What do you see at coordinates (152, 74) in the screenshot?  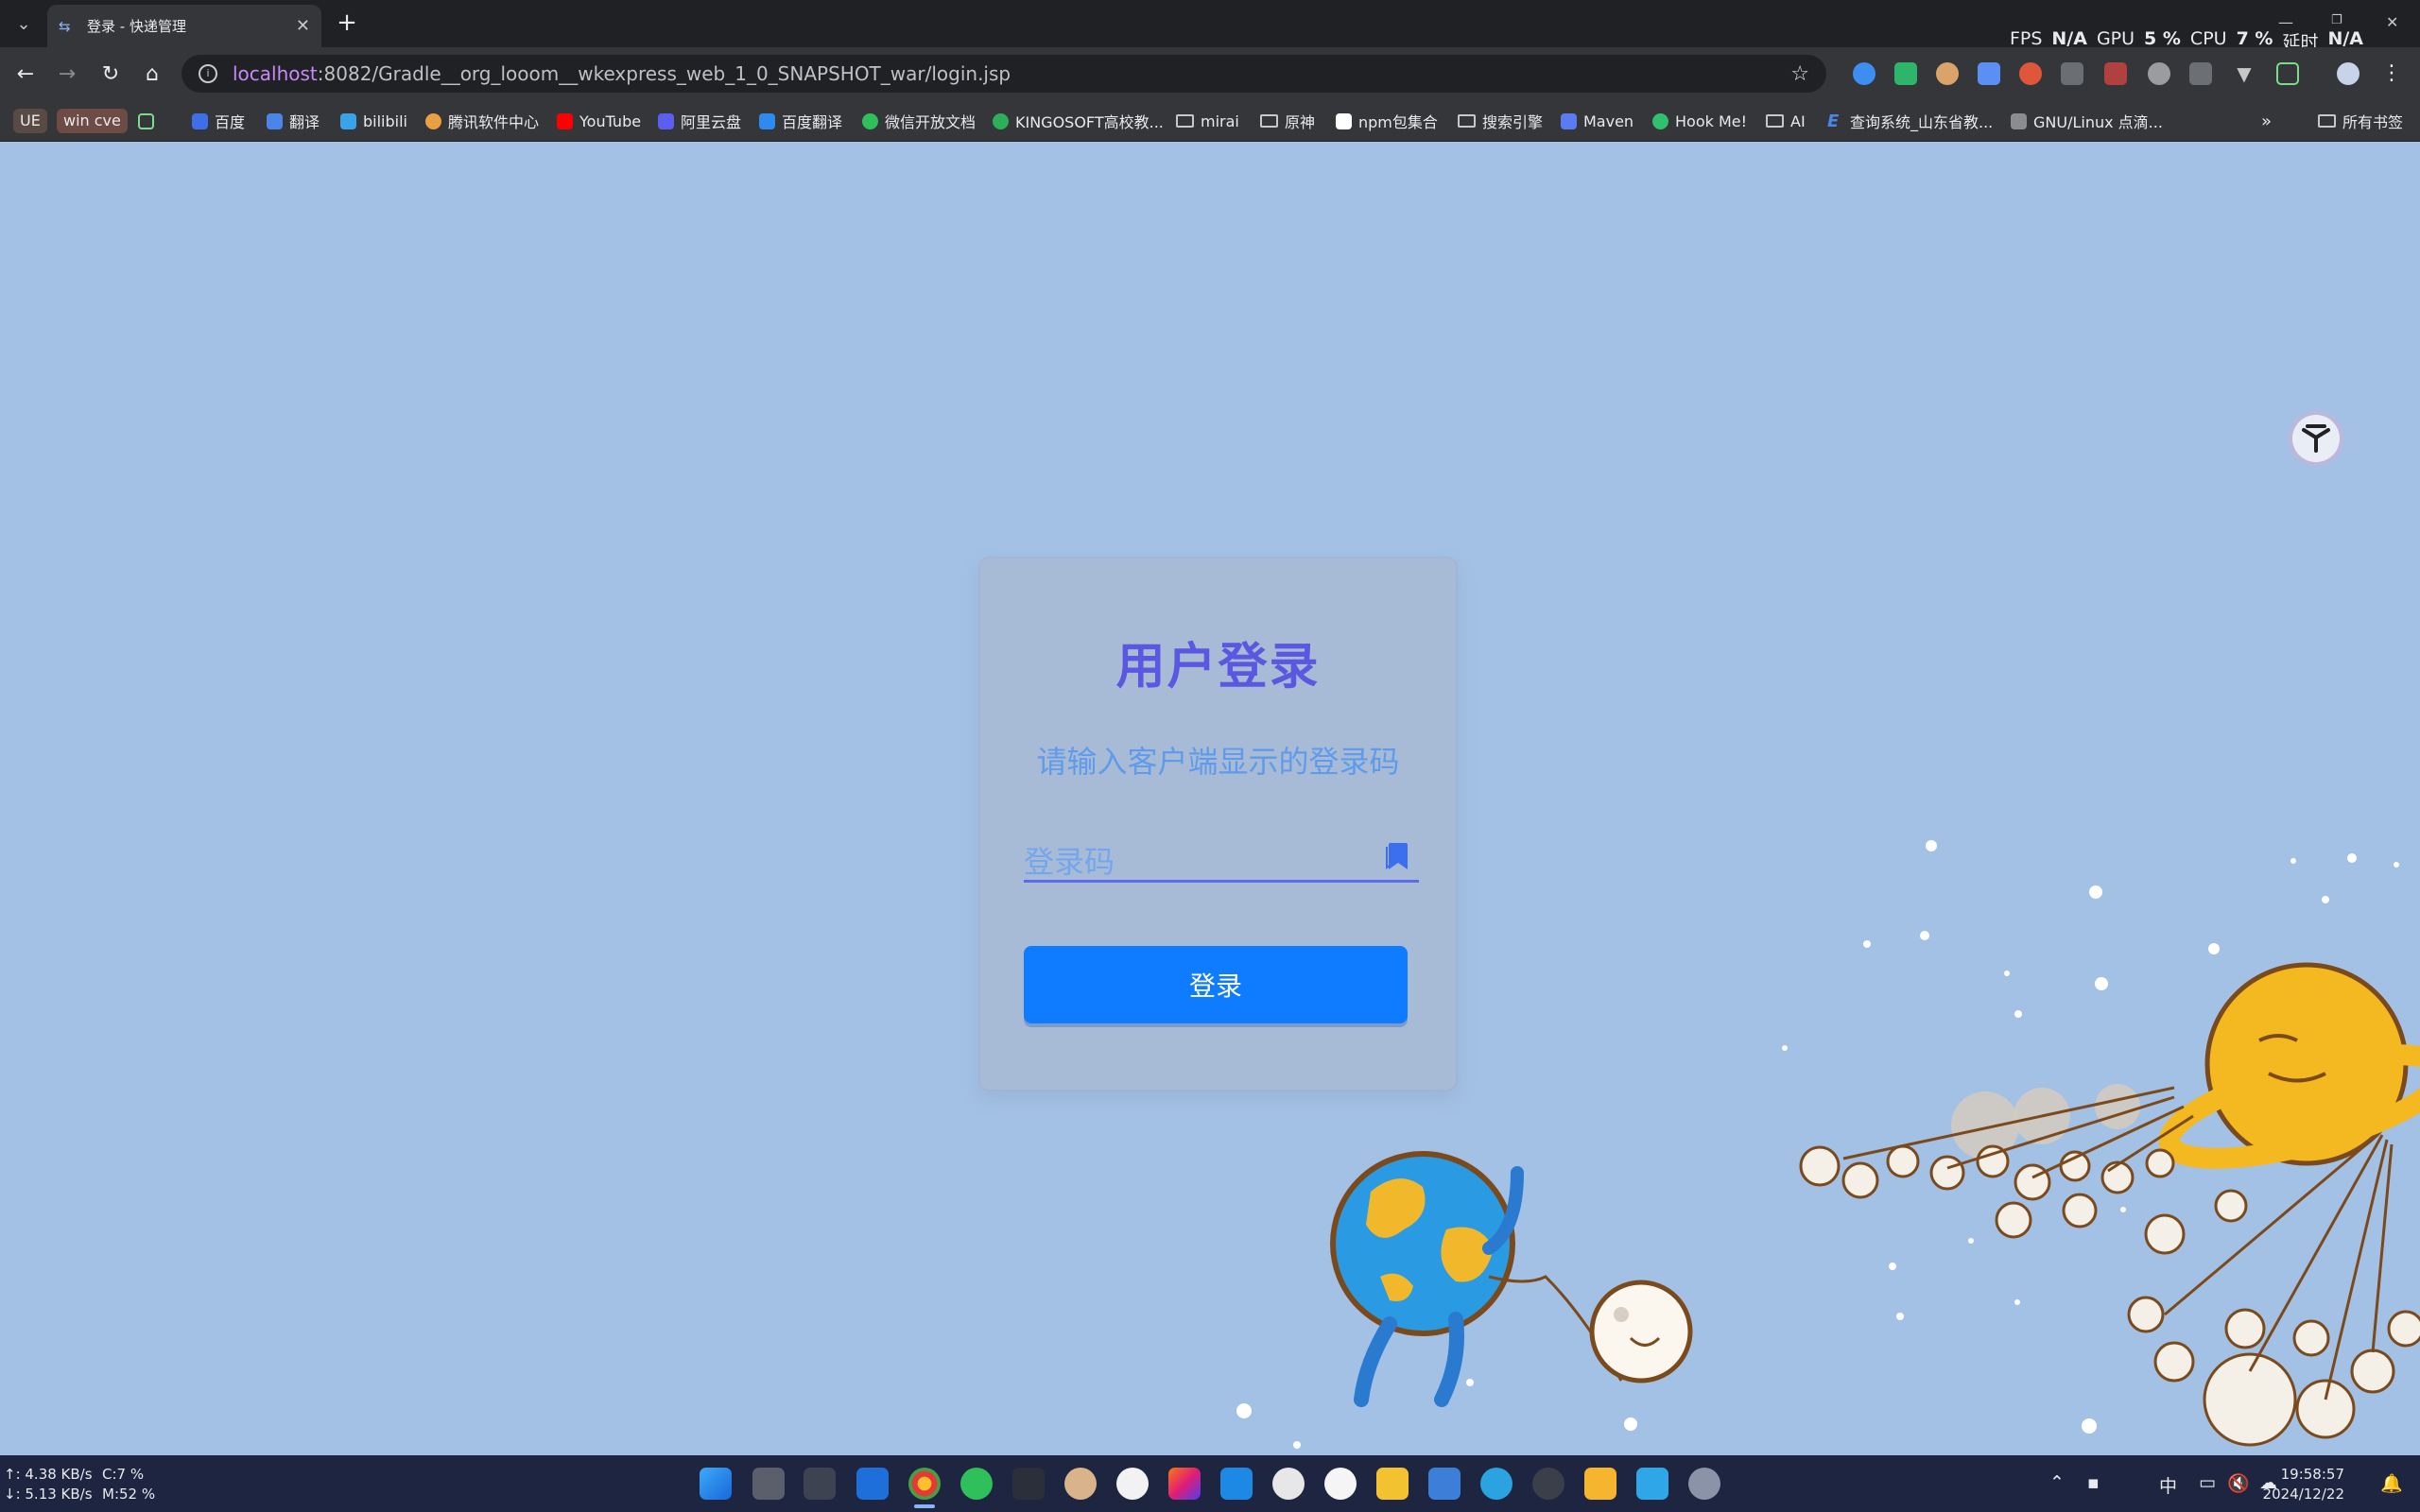 I see `home-icon: ⌂` at bounding box center [152, 74].